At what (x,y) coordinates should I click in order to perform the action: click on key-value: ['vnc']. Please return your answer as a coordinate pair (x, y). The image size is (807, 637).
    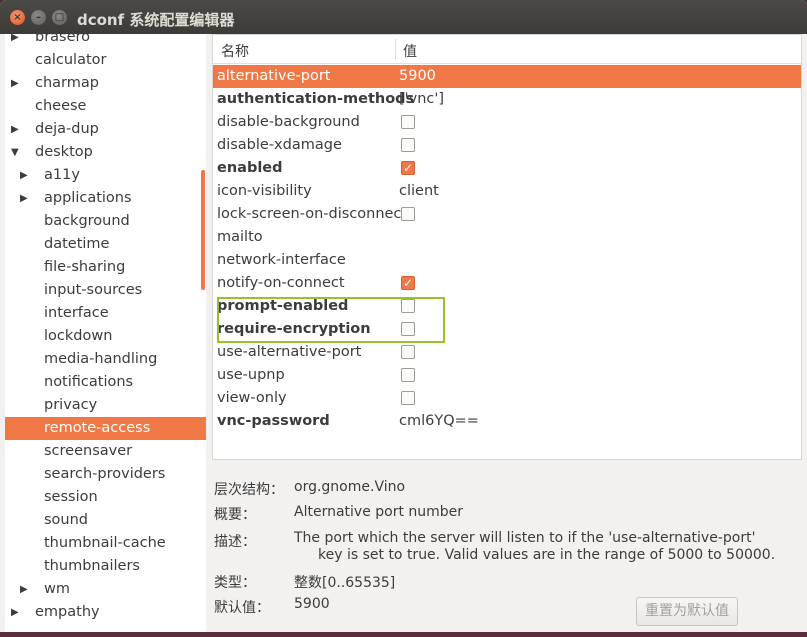
    Looking at the image, I should click on (421, 99).